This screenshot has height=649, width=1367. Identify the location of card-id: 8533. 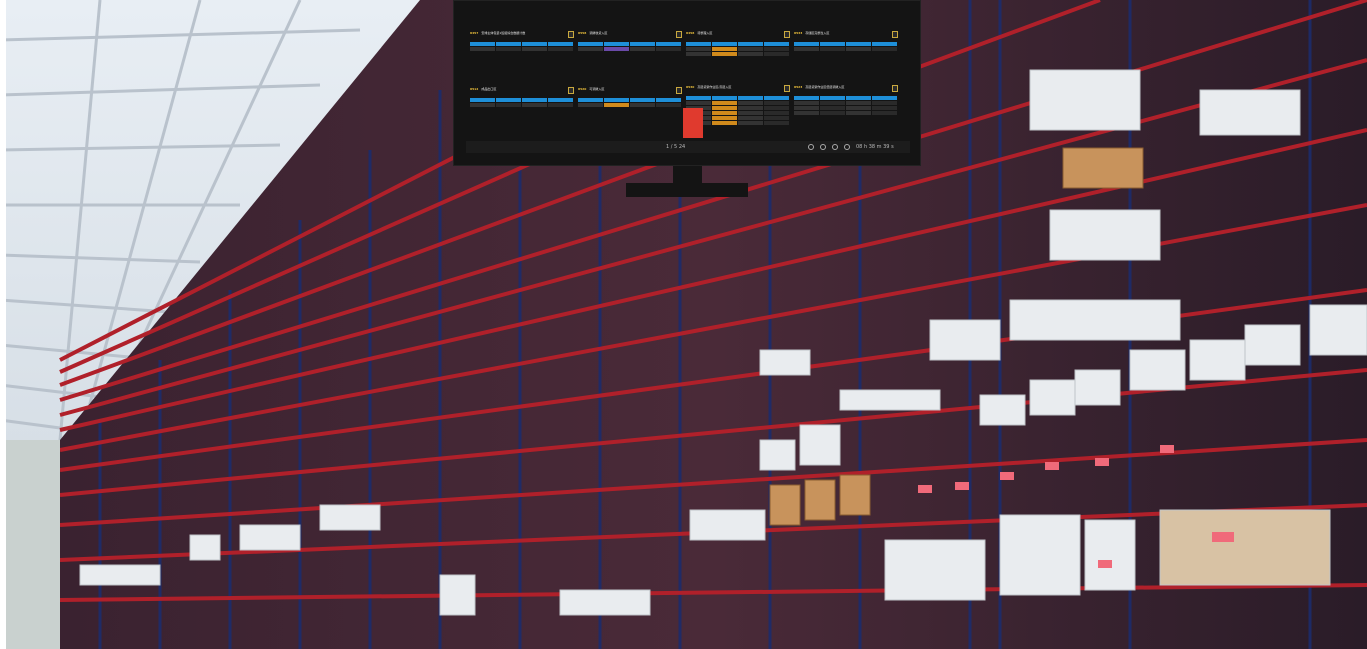
(798, 33).